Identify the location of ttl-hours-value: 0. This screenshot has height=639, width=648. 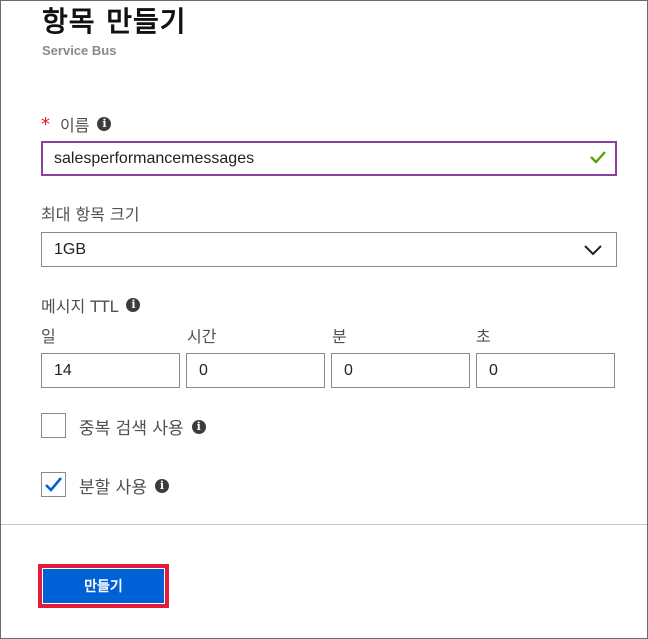
(203, 370).